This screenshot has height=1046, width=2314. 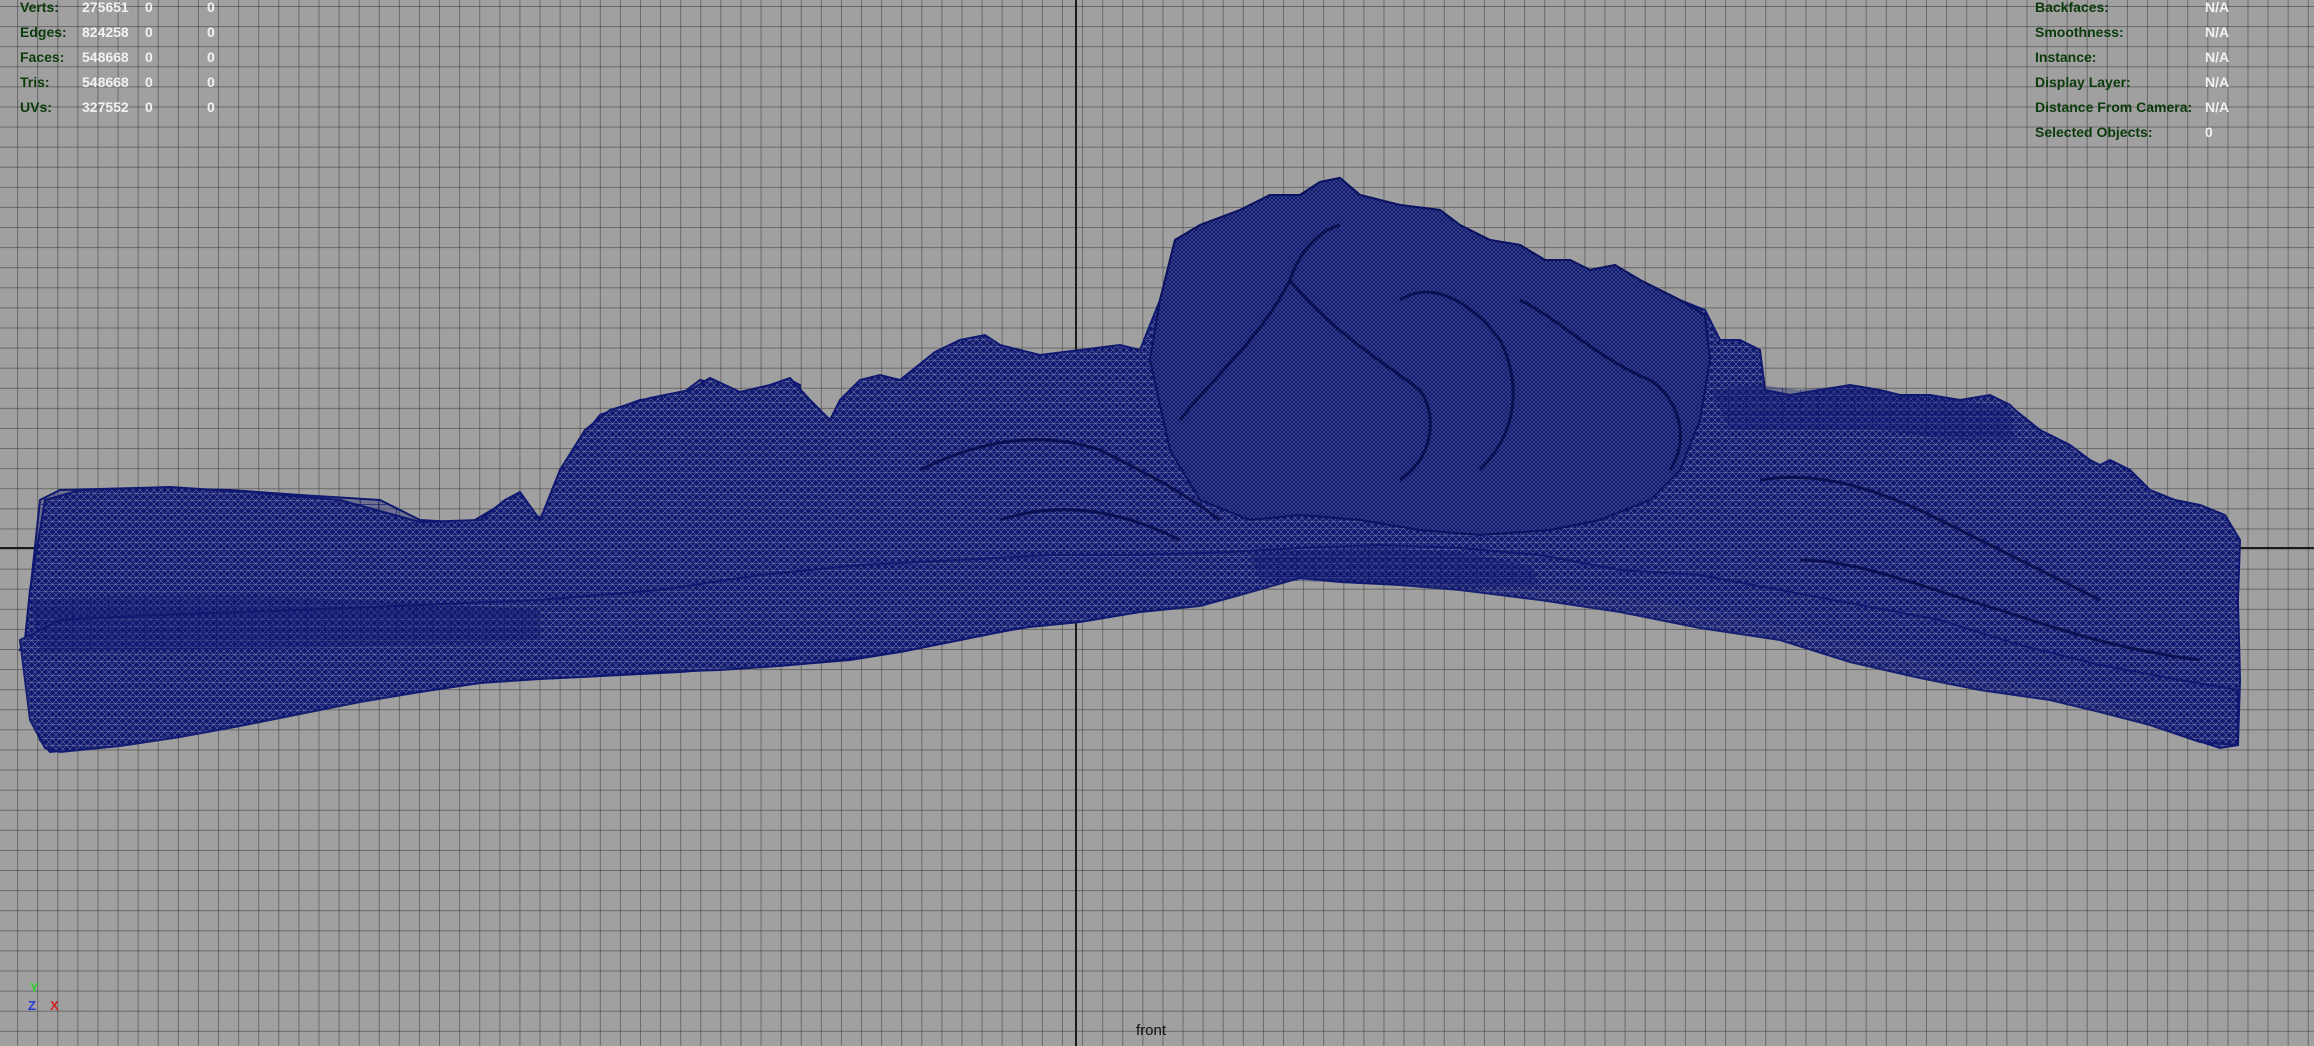 I want to click on stat-label: Tris:, so click(x=35, y=82).